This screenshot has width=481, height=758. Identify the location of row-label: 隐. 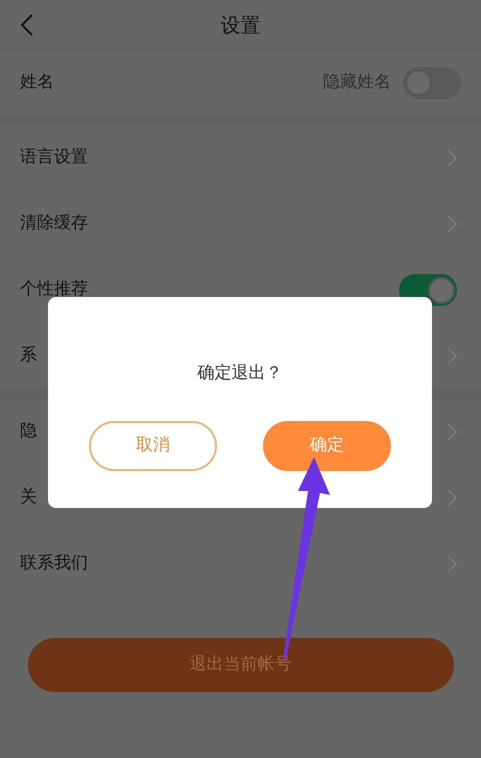
(28, 432).